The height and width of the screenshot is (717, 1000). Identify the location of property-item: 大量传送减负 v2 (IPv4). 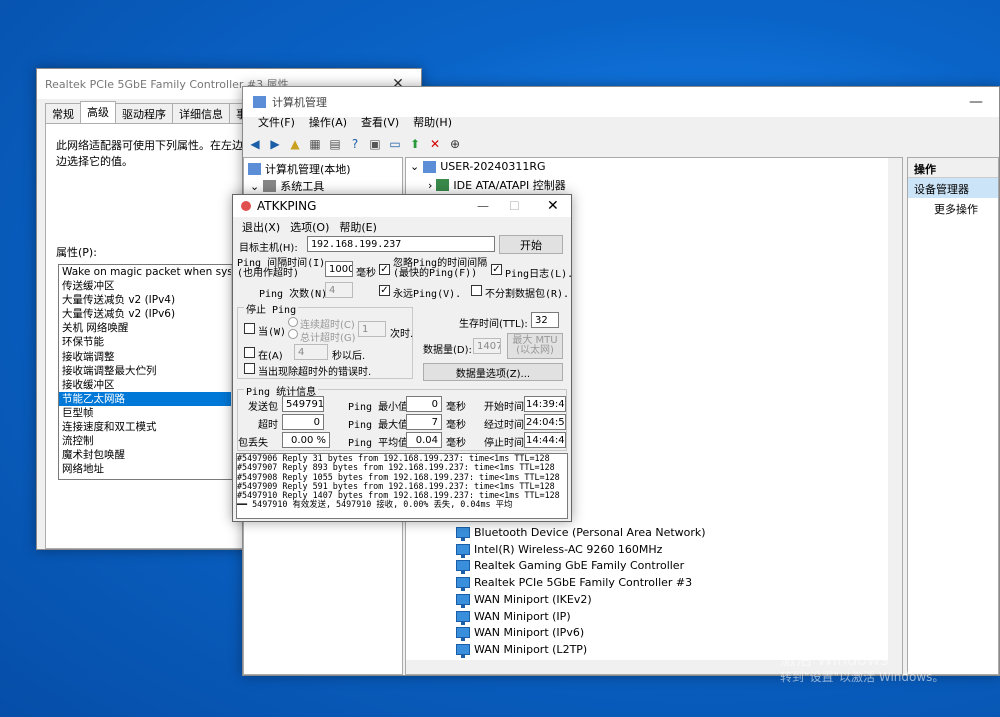
(151, 300).